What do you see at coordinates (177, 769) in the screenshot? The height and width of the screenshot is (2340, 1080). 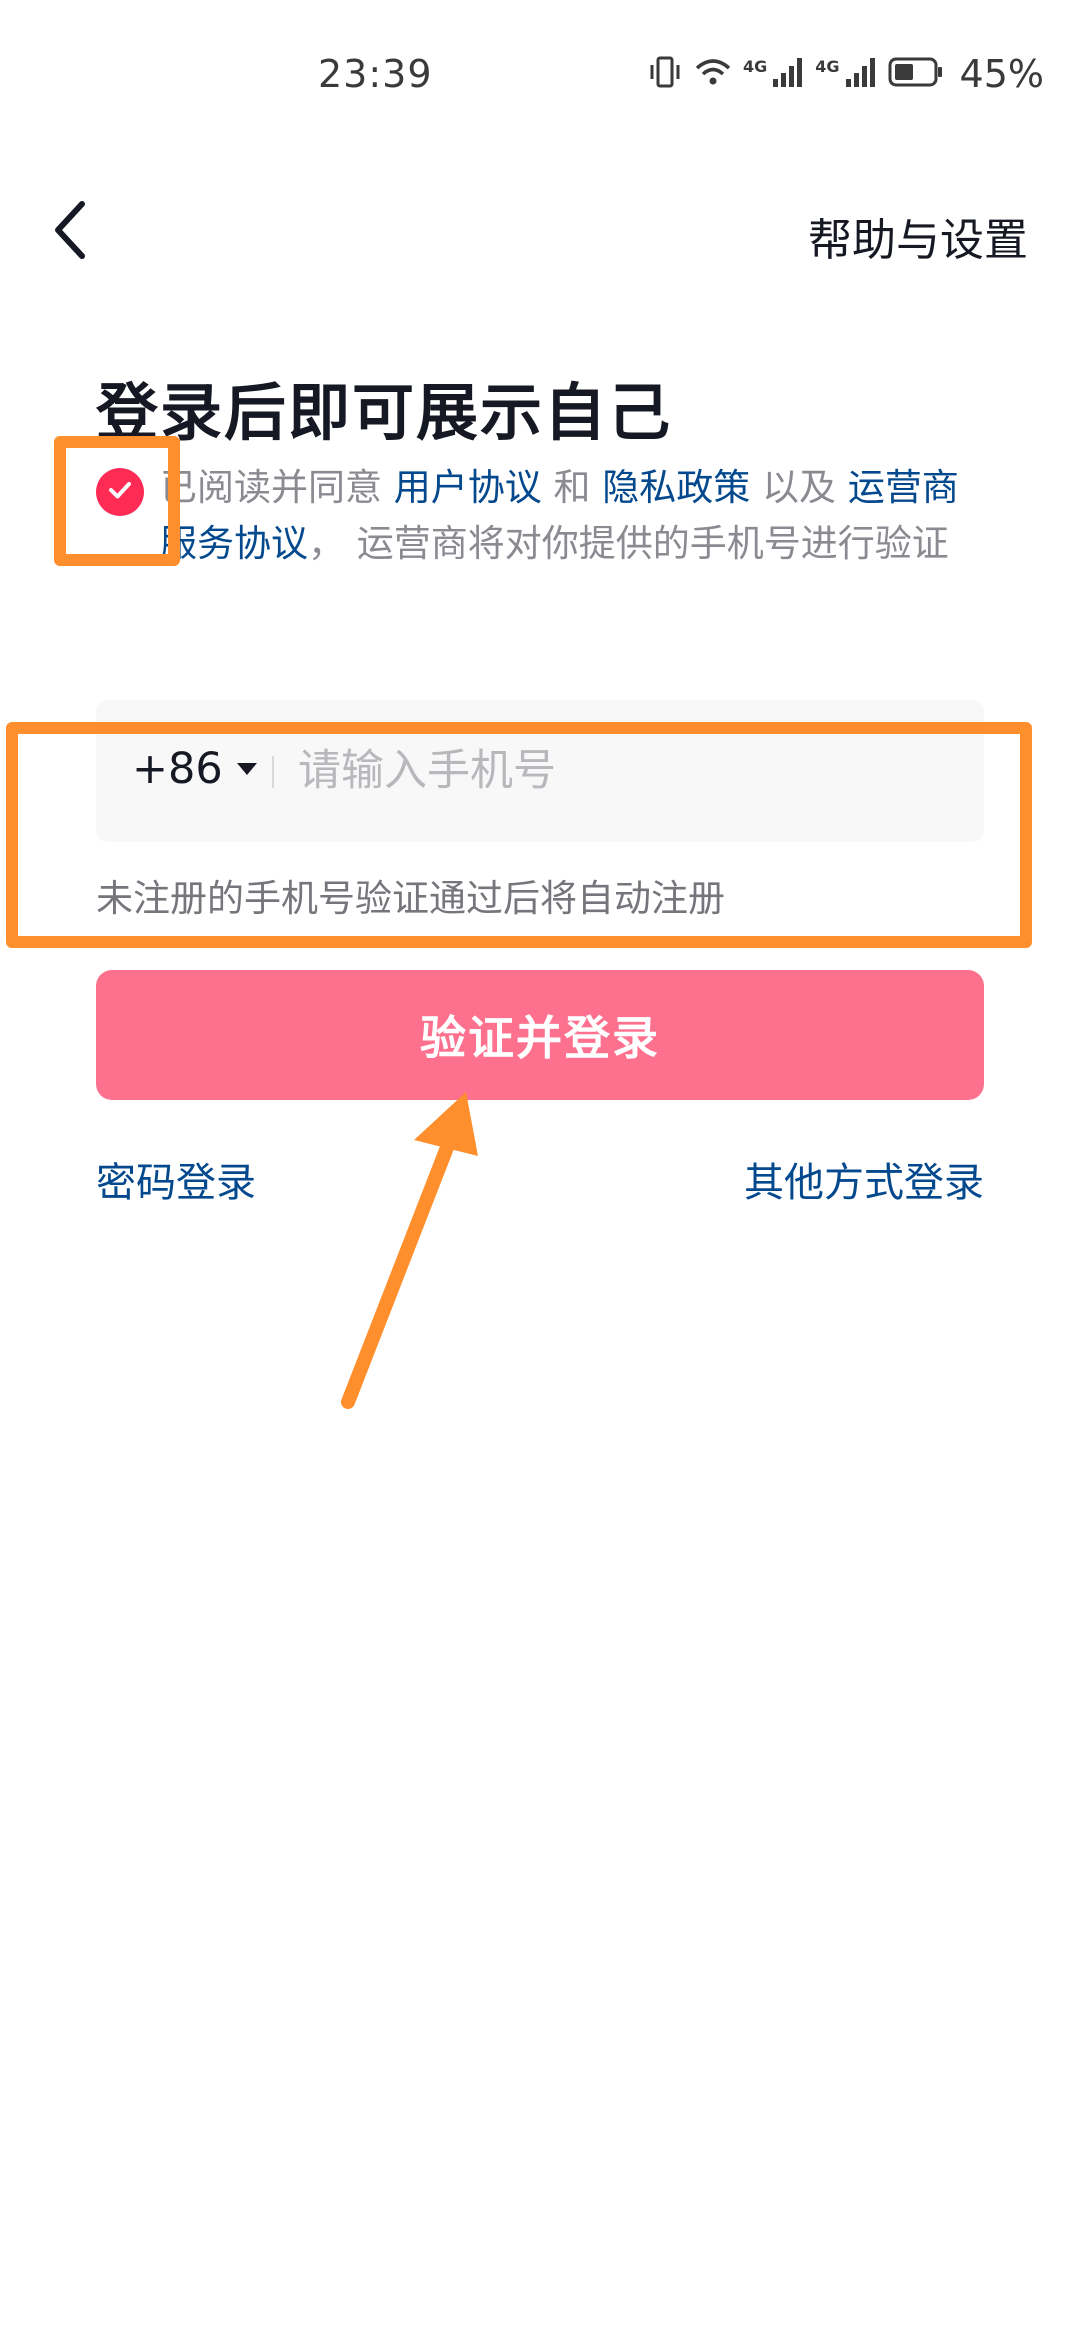 I see `country-code-label: +86` at bounding box center [177, 769].